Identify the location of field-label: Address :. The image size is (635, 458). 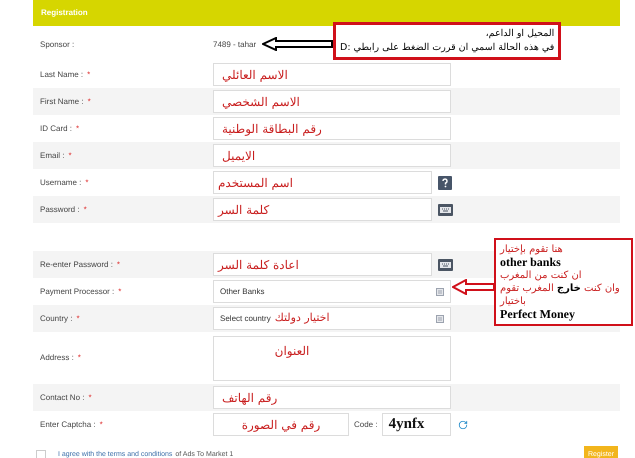
(57, 358).